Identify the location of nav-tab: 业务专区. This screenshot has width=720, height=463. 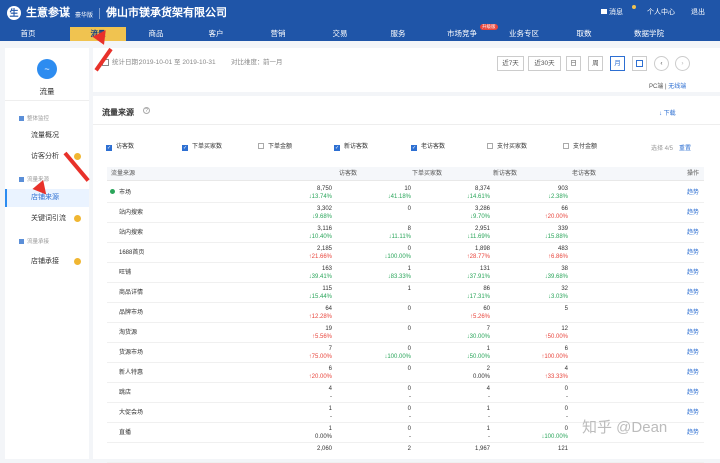
(524, 34).